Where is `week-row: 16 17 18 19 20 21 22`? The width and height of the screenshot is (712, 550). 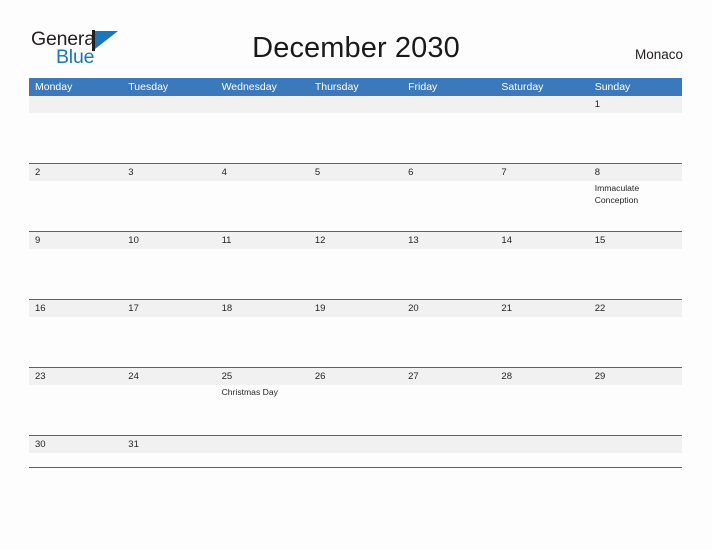
week-row: 16 17 18 19 20 21 22 is located at coordinates (355, 333).